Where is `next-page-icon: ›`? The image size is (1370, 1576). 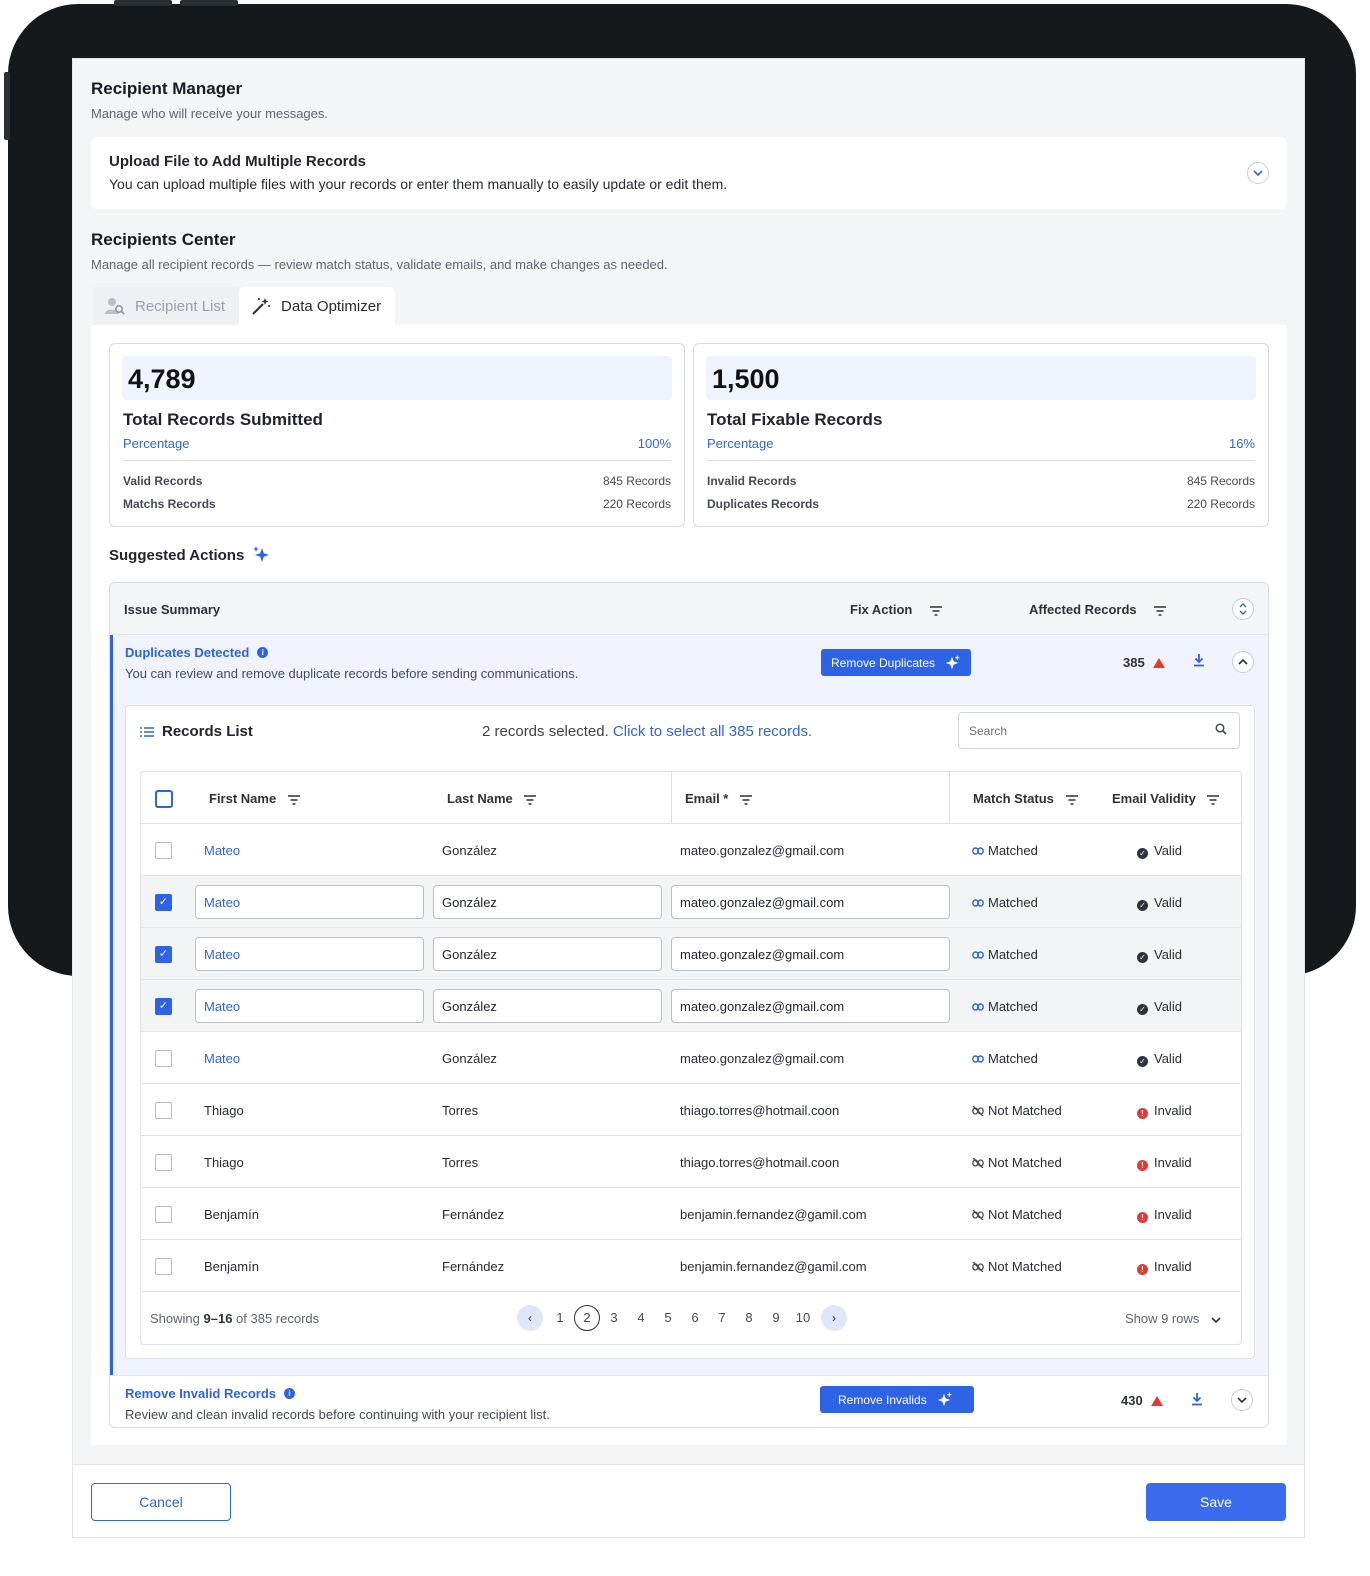
next-page-icon: › is located at coordinates (834, 1318).